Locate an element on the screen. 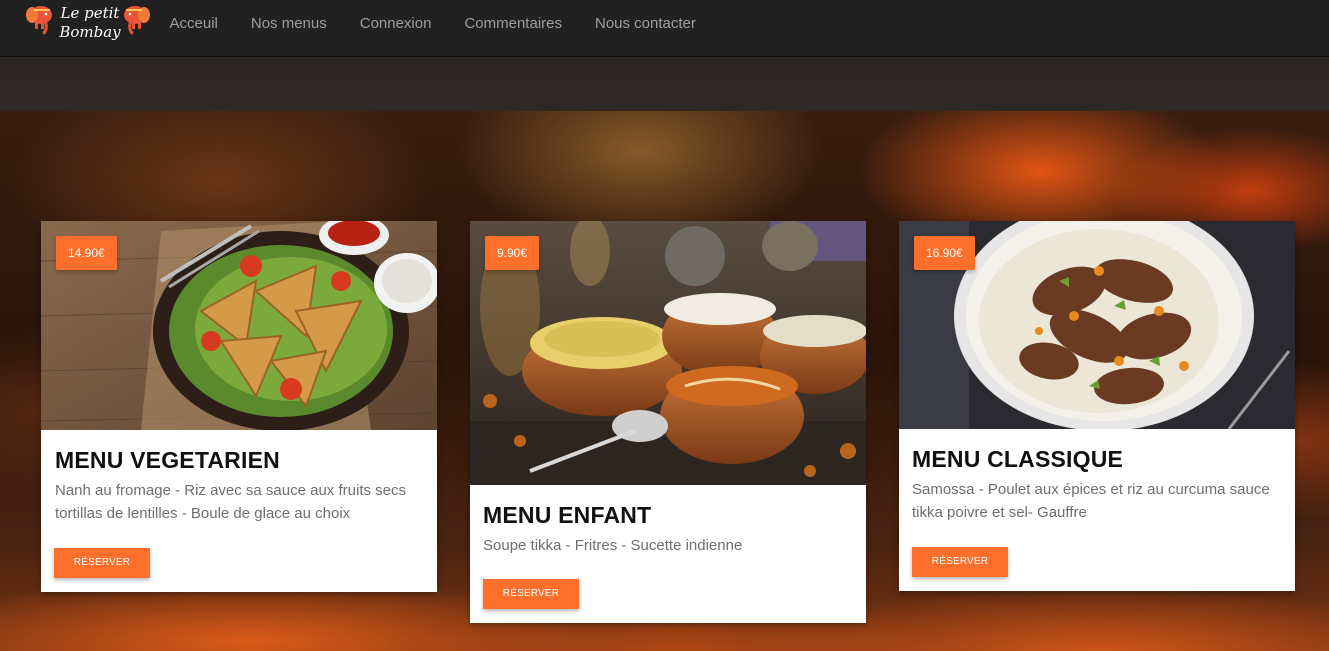 The image size is (1329, 651). brand-logo: Le petit Bombay is located at coordinates (89, 27).